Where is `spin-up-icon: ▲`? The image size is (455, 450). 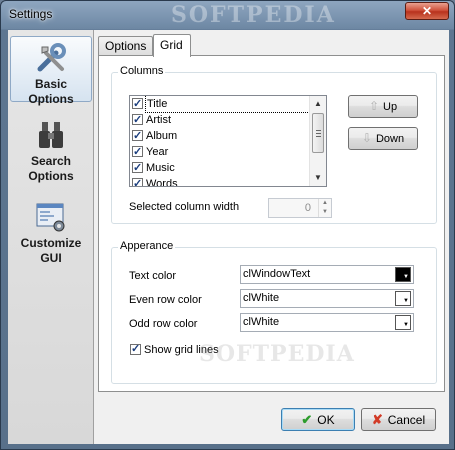 spin-up-icon: ▲ is located at coordinates (324, 203).